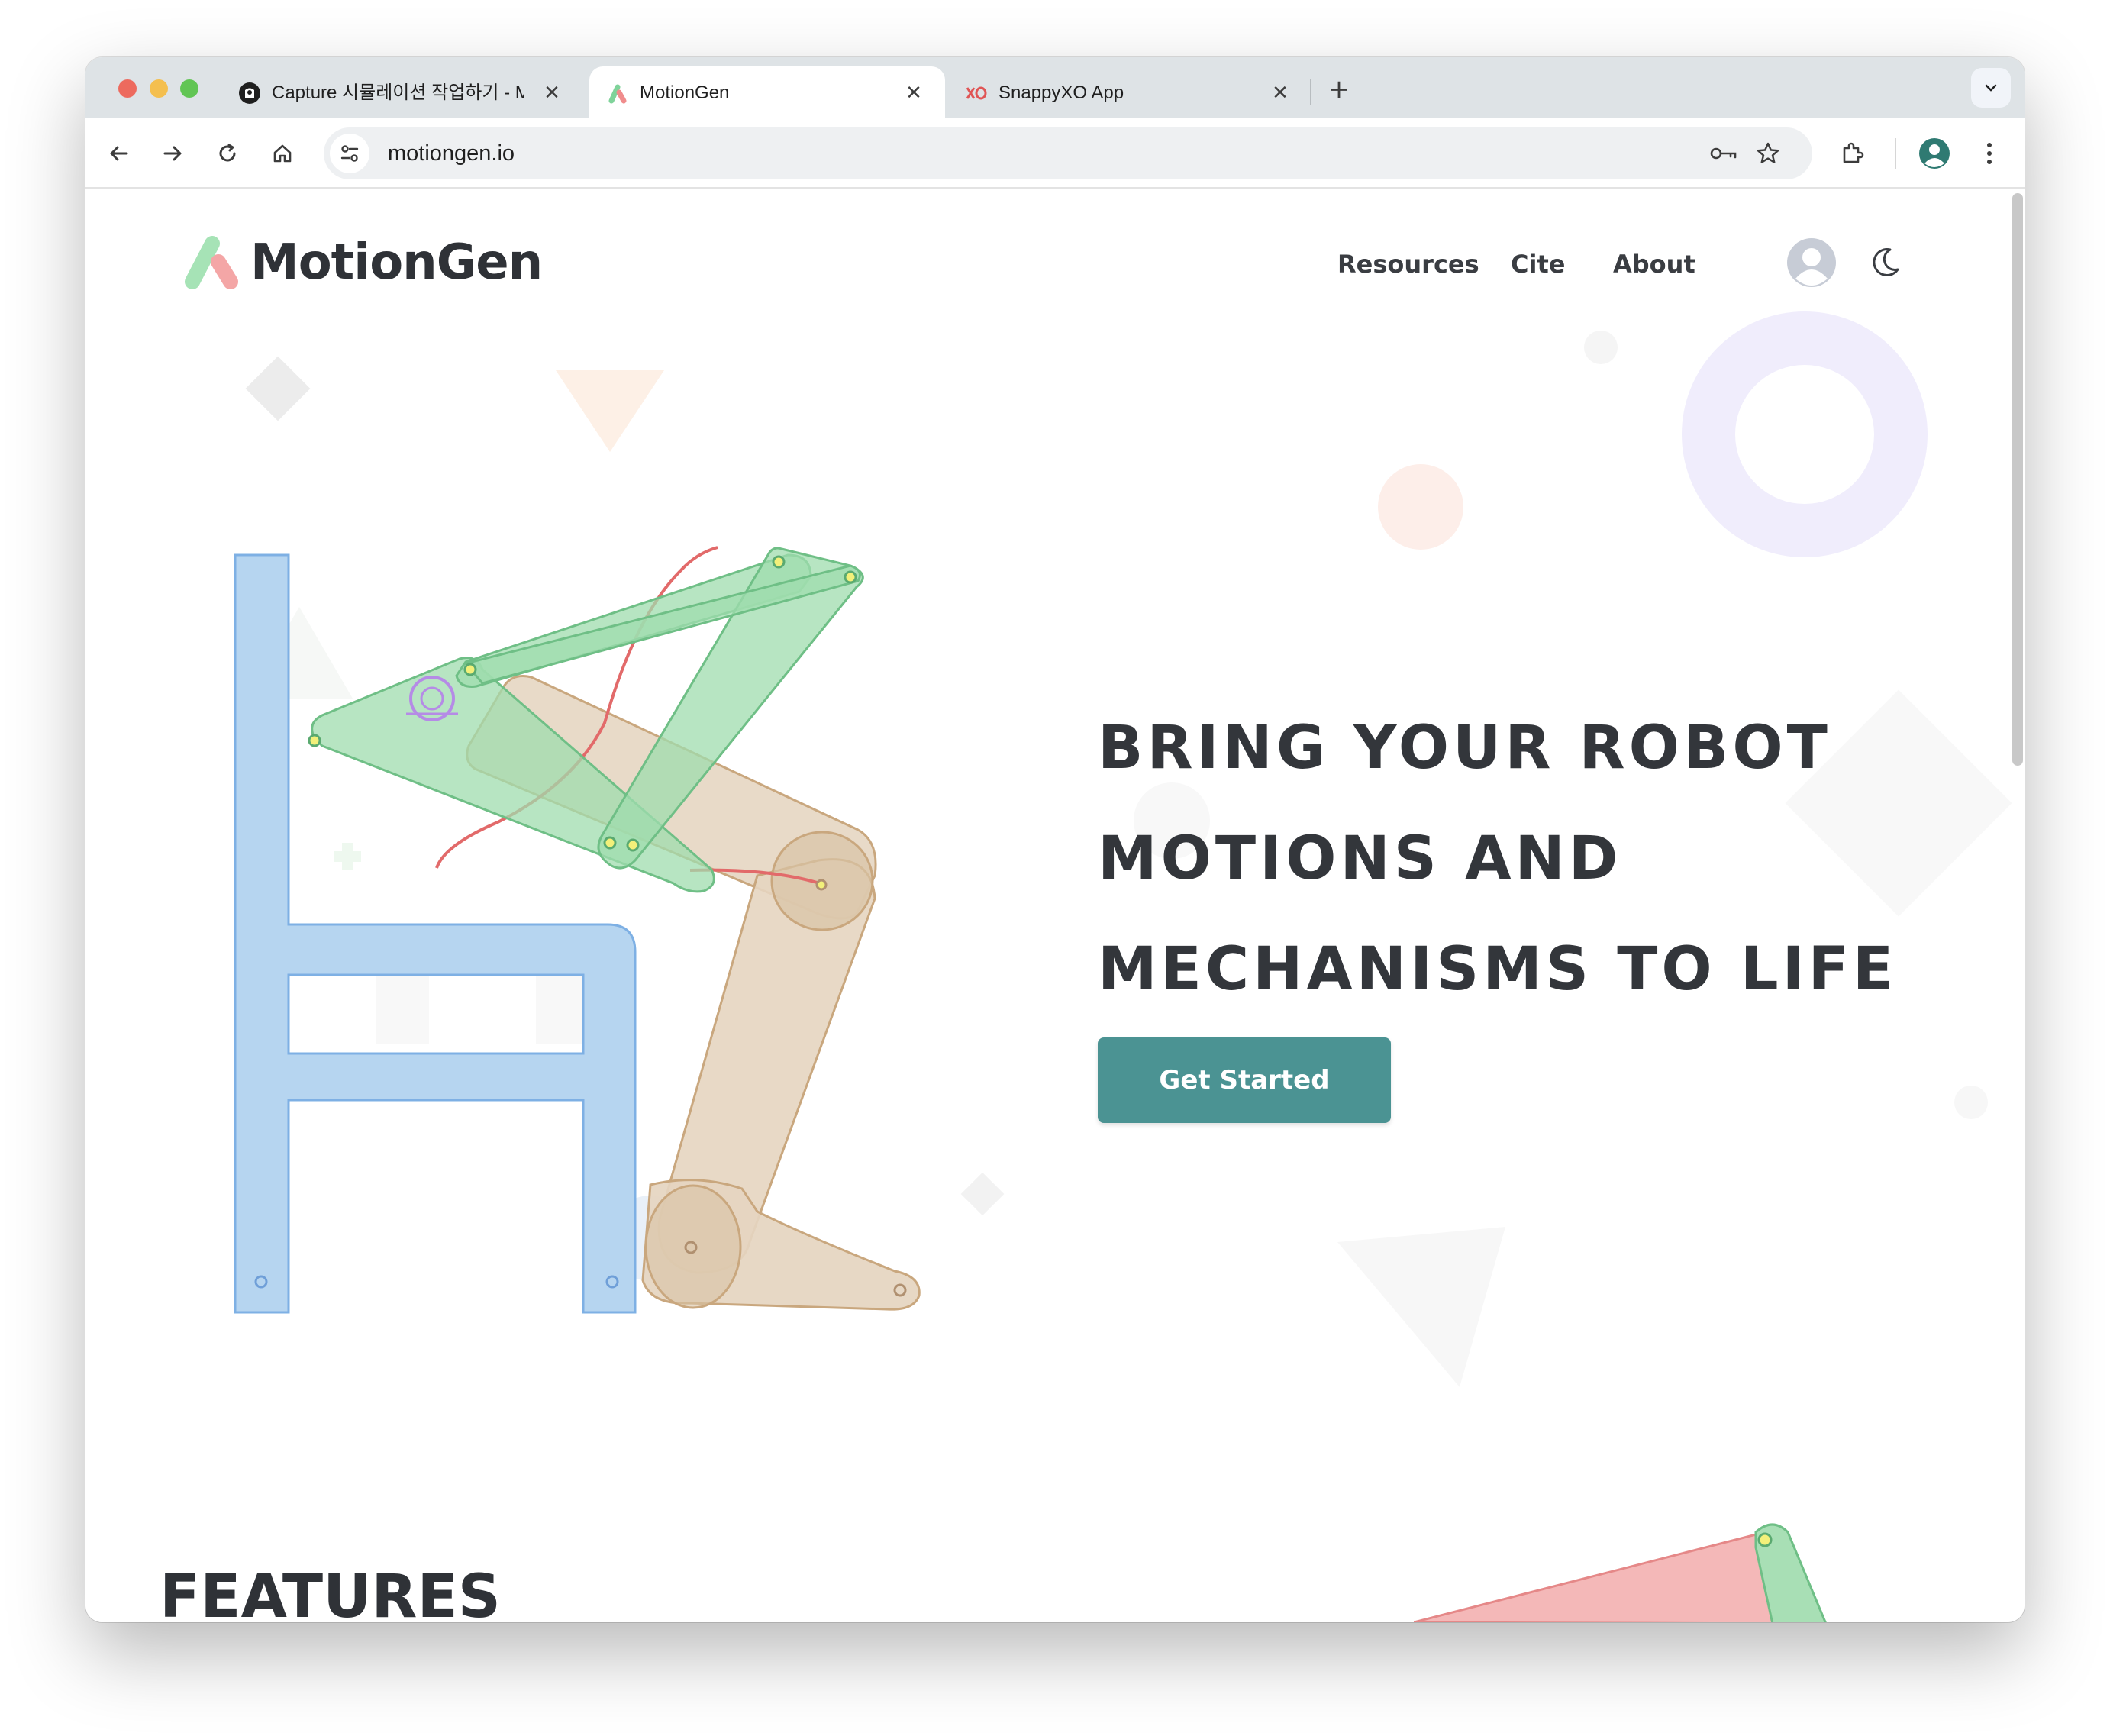 The height and width of the screenshot is (1736, 2110). I want to click on user-avatar-icon, so click(1811, 262).